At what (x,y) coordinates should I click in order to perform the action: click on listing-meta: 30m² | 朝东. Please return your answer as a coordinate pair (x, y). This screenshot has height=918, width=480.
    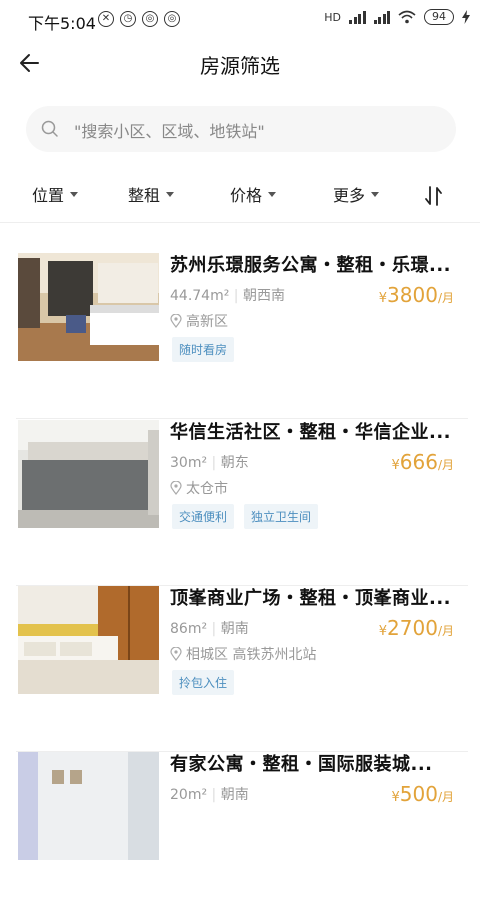
    Looking at the image, I should click on (209, 463).